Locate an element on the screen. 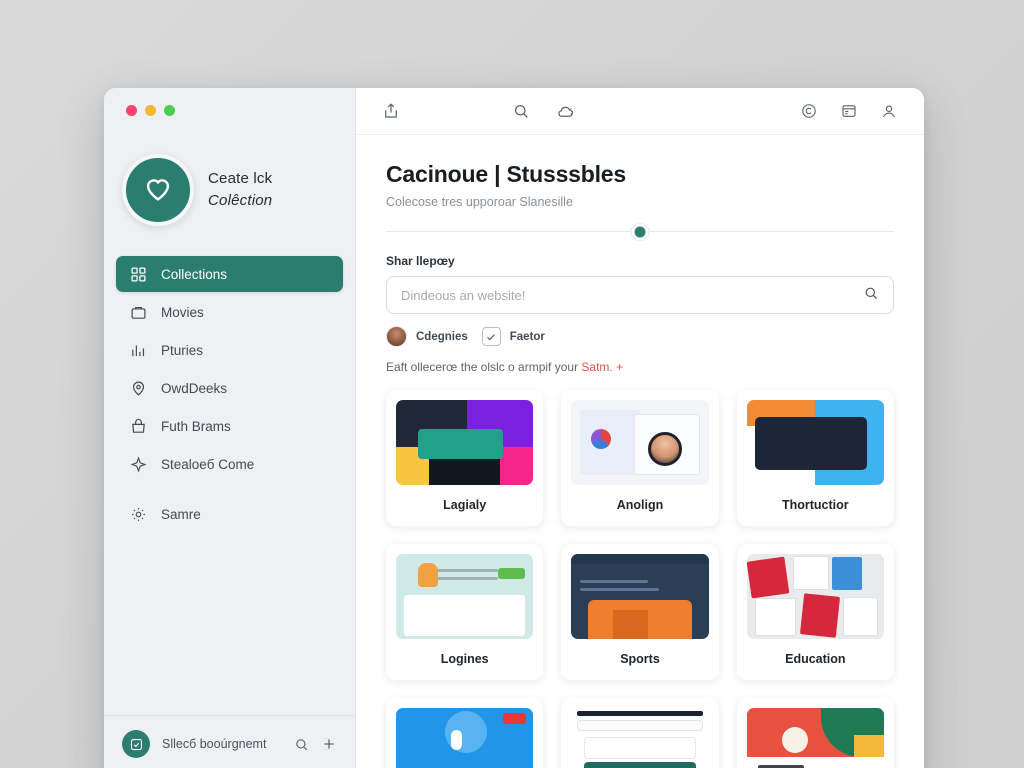 The height and width of the screenshot is (768, 1024). brand-logo is located at coordinates (158, 190).